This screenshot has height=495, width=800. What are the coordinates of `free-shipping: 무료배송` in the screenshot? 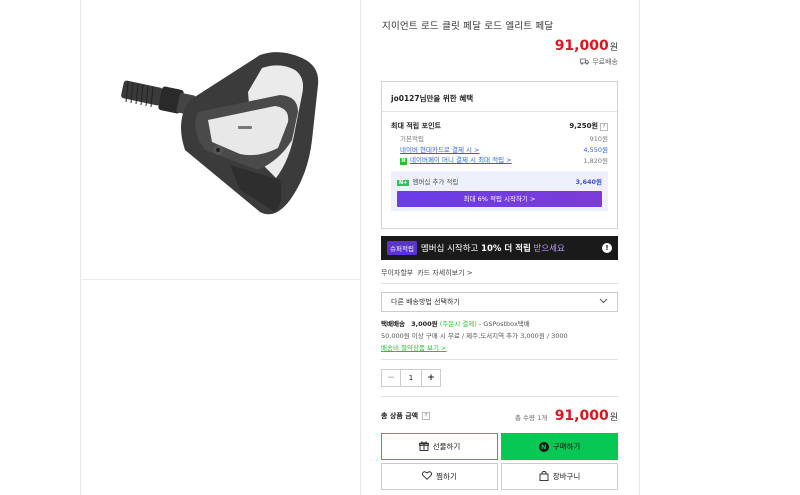 It's located at (599, 62).